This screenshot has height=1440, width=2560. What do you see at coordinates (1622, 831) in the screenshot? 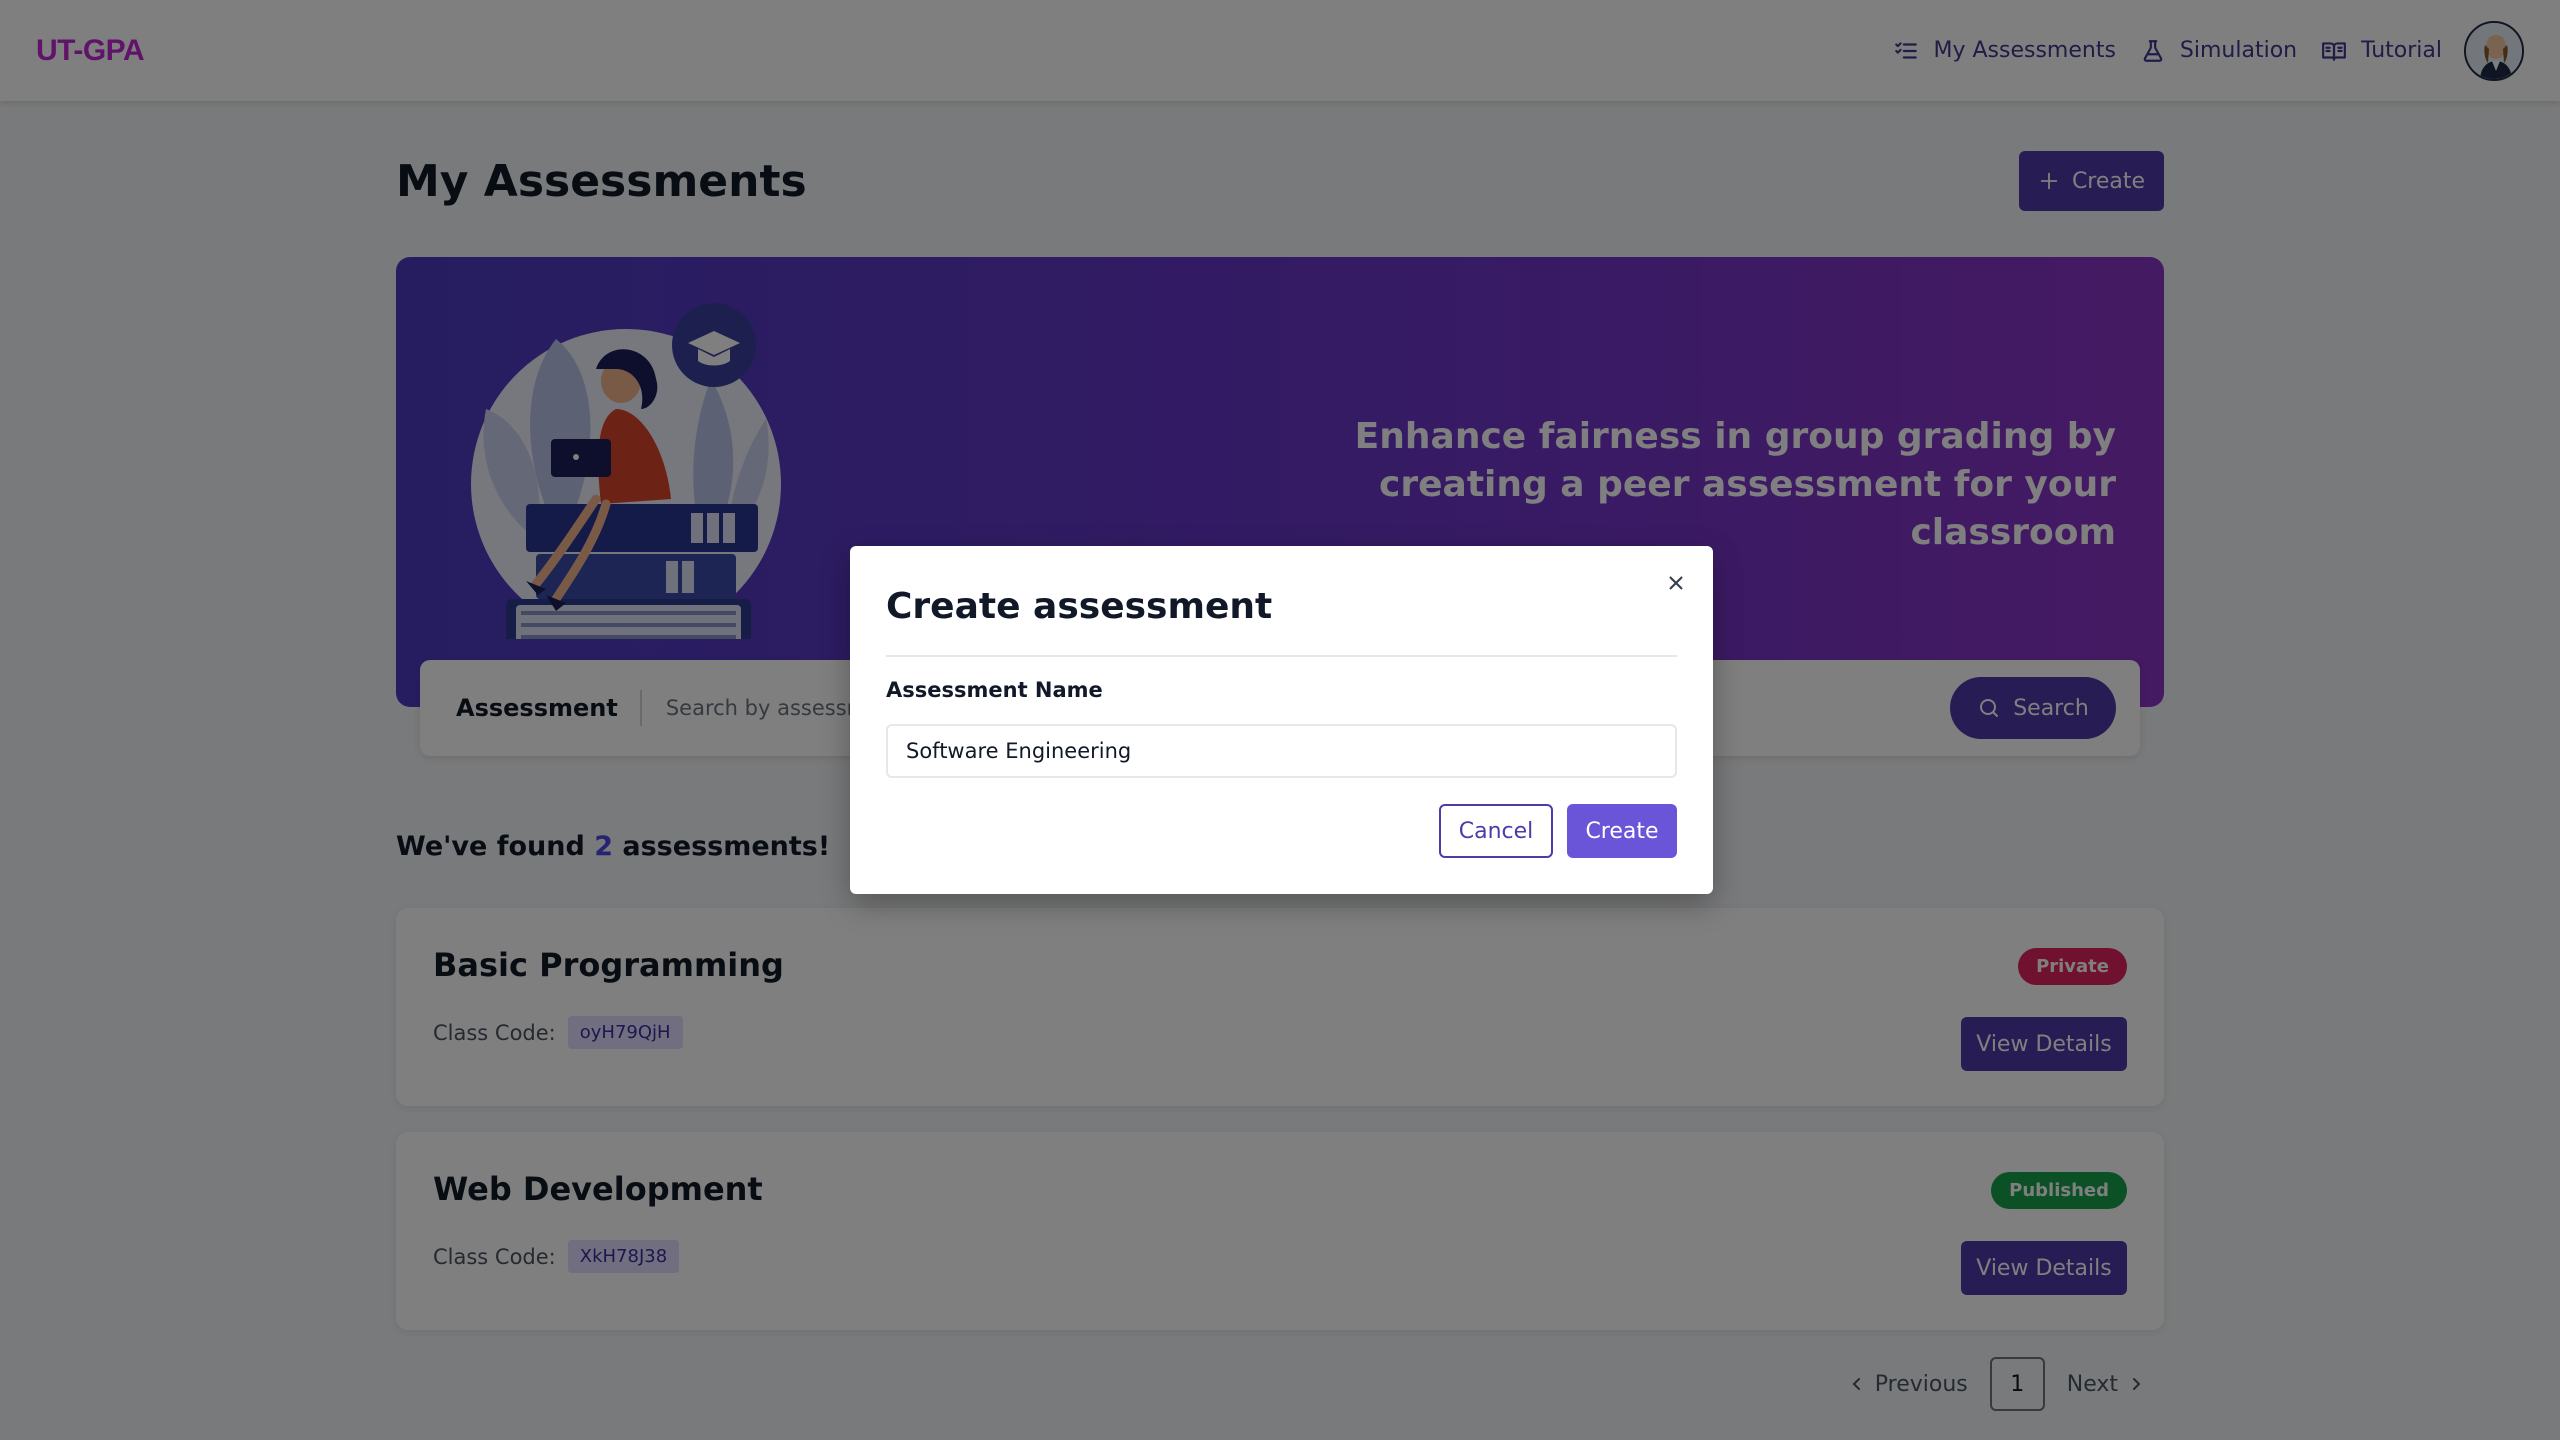
I see `confirm-create-button: Create` at bounding box center [1622, 831].